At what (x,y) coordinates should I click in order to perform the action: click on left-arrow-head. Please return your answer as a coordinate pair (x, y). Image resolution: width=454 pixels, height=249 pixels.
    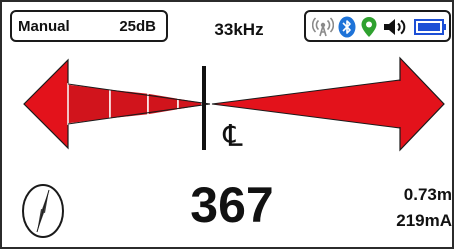
    Looking at the image, I should click on (46, 104).